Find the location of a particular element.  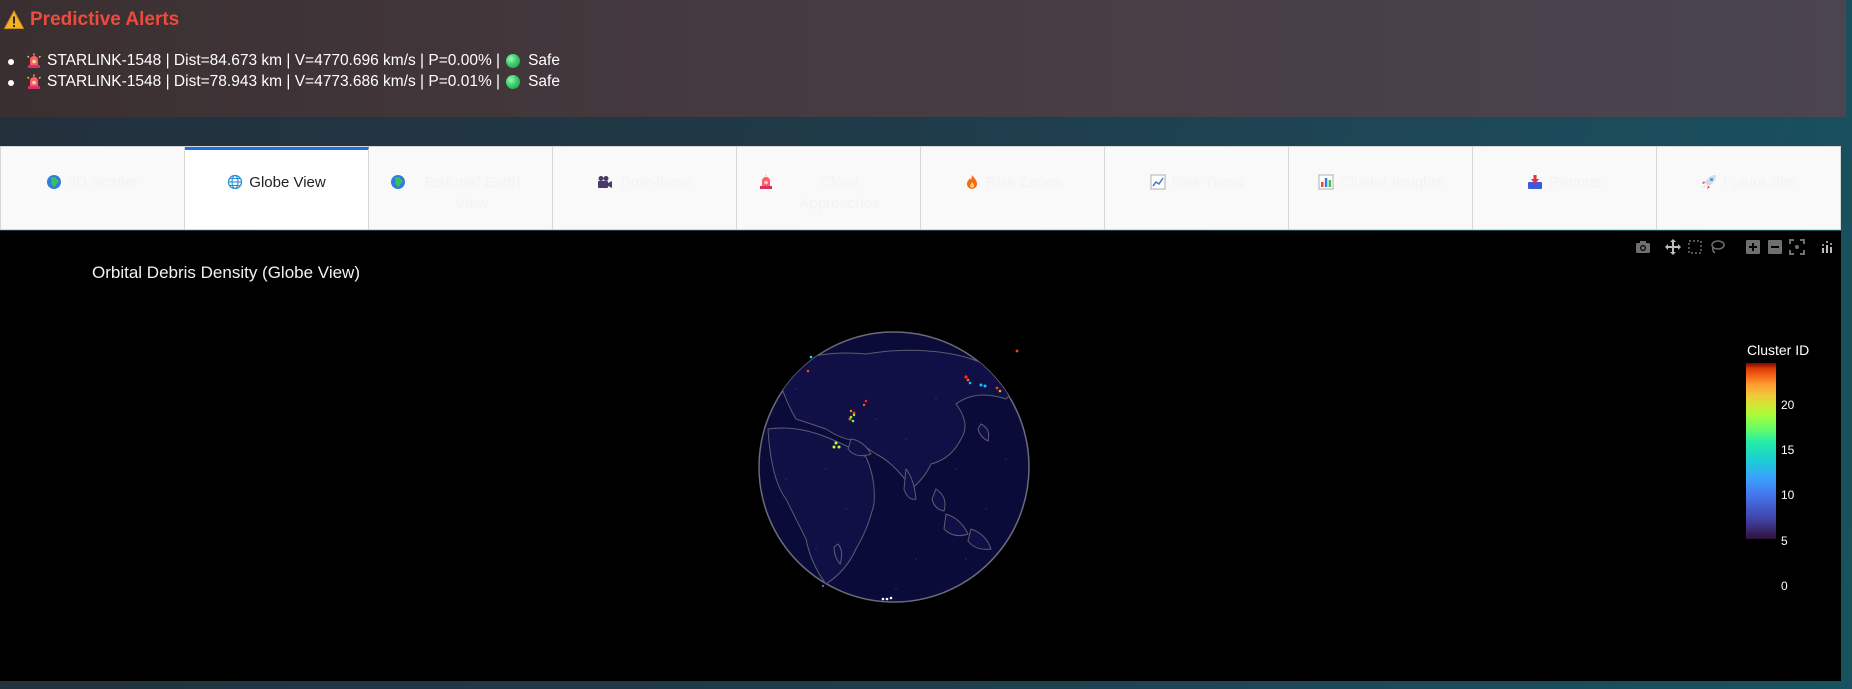

globe-map is located at coordinates (894, 467).